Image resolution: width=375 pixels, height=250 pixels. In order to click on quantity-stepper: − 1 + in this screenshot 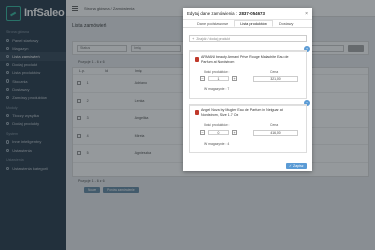, I will do `click(218, 78)`.